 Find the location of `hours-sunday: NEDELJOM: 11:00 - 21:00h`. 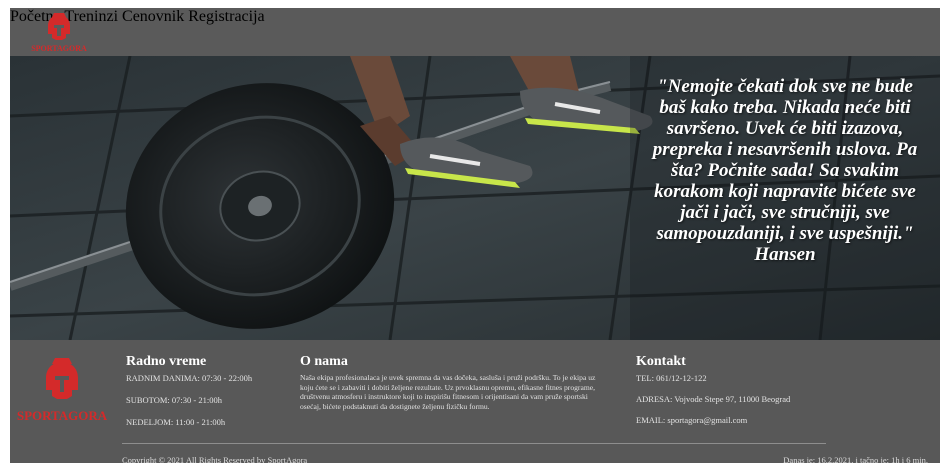

hours-sunday: NEDELJOM: 11:00 - 21:00h is located at coordinates (176, 422).